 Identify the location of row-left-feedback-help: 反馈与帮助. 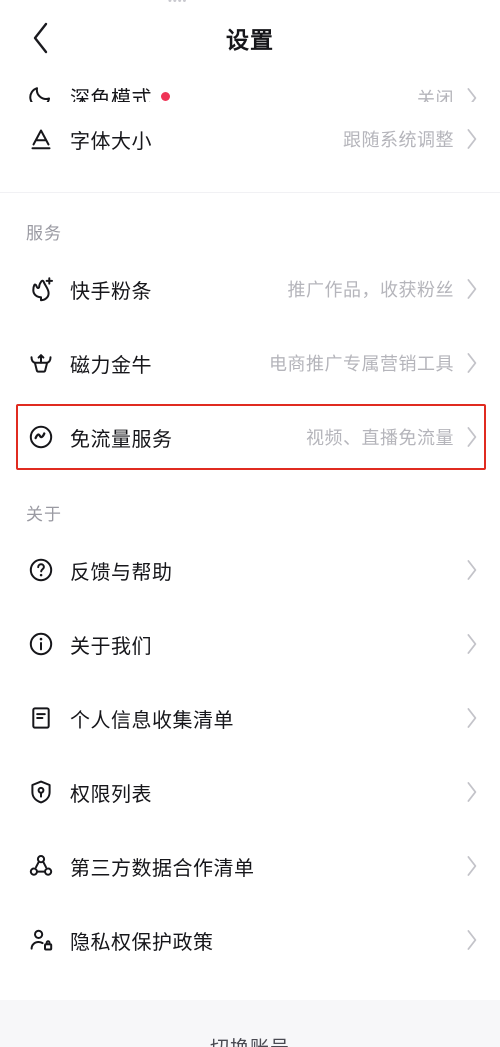
(99, 570).